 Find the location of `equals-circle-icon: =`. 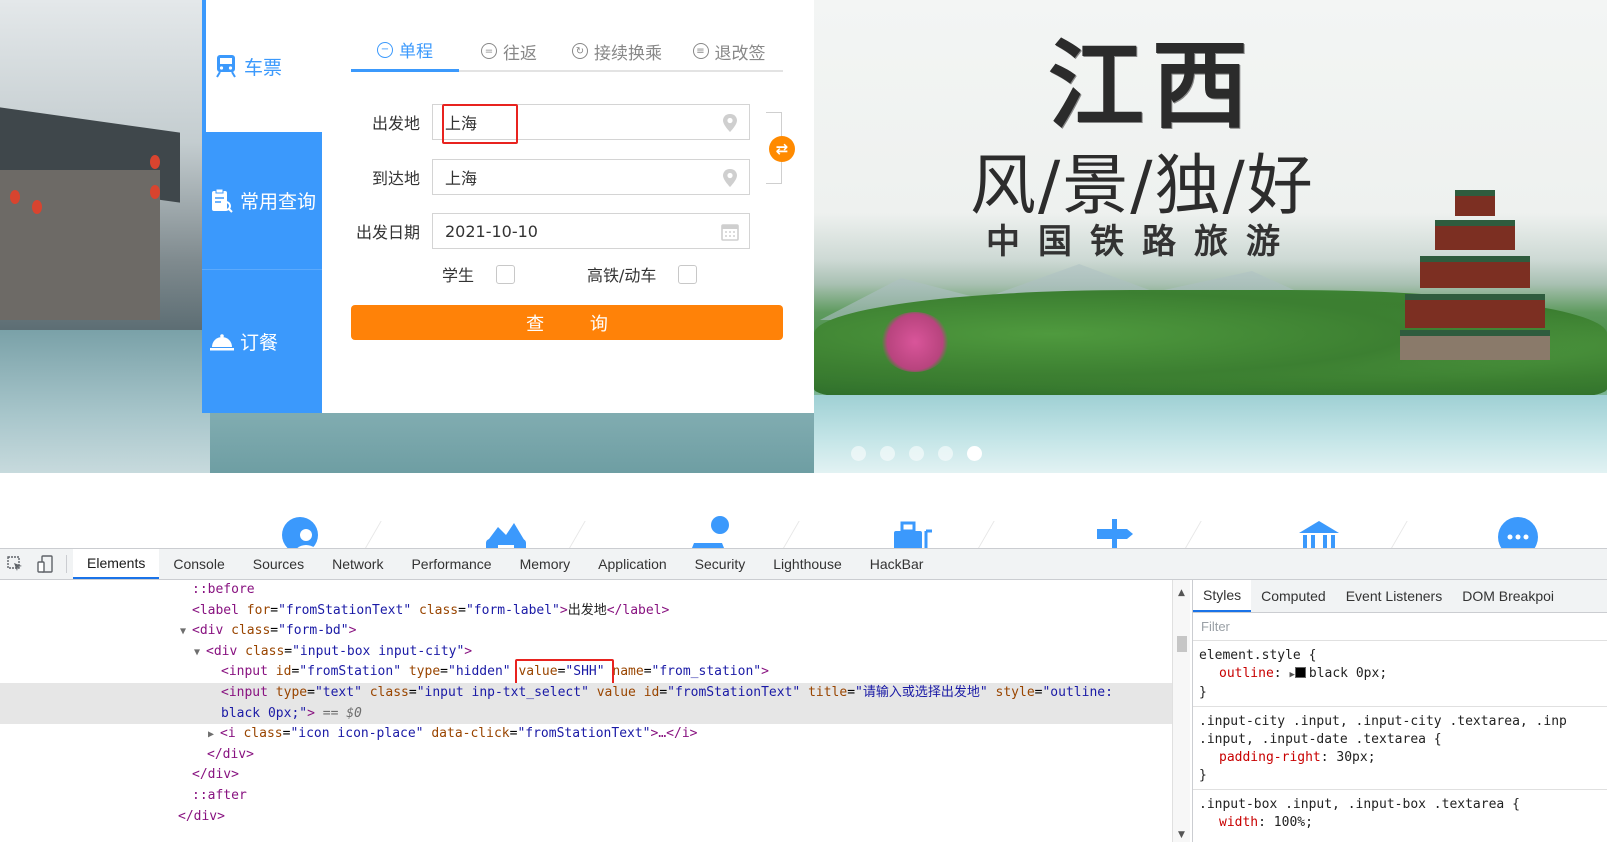

equals-circle-icon: = is located at coordinates (489, 51).